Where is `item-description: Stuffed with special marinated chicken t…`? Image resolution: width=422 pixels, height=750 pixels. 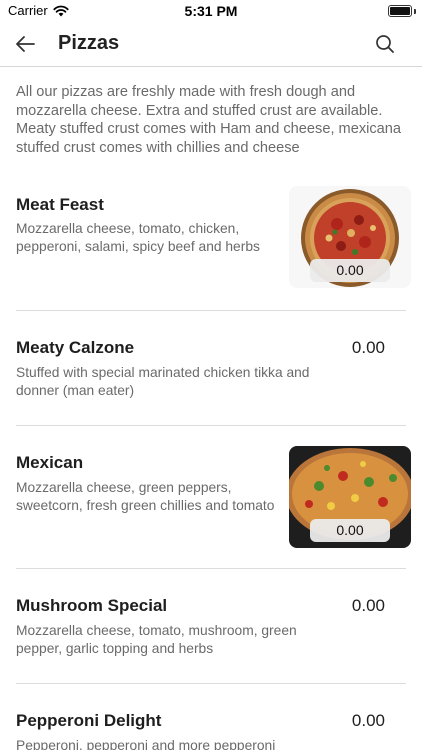
item-description: Stuffed with special marinated chicken t… is located at coordinates (163, 381).